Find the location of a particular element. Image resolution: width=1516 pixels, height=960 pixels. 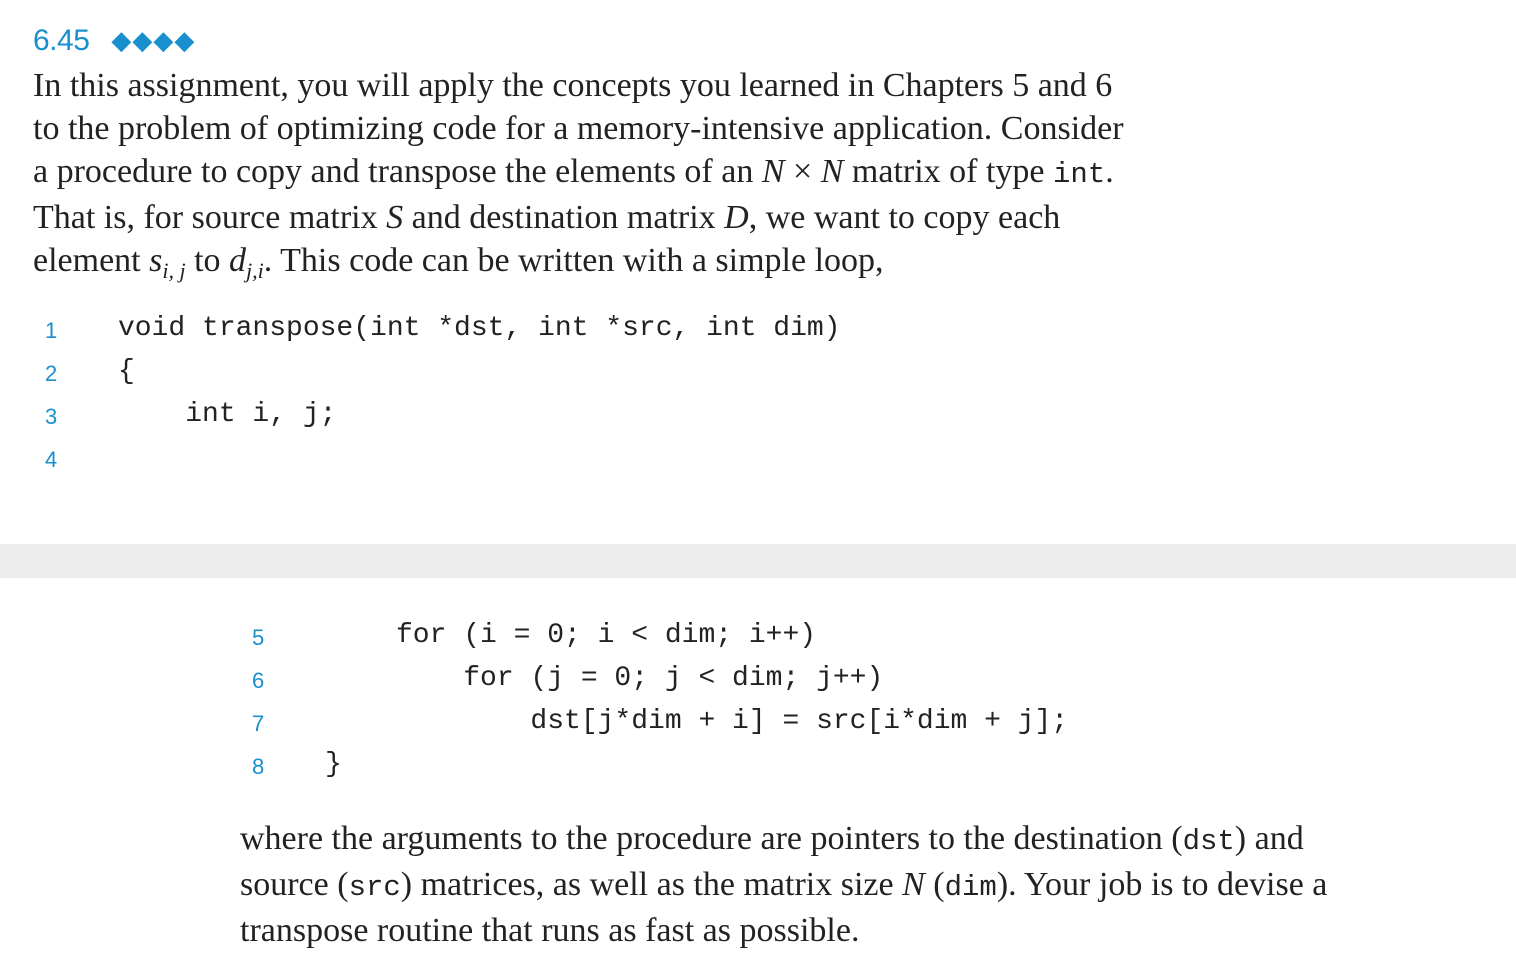

line-number: 6 is located at coordinates (258, 680).